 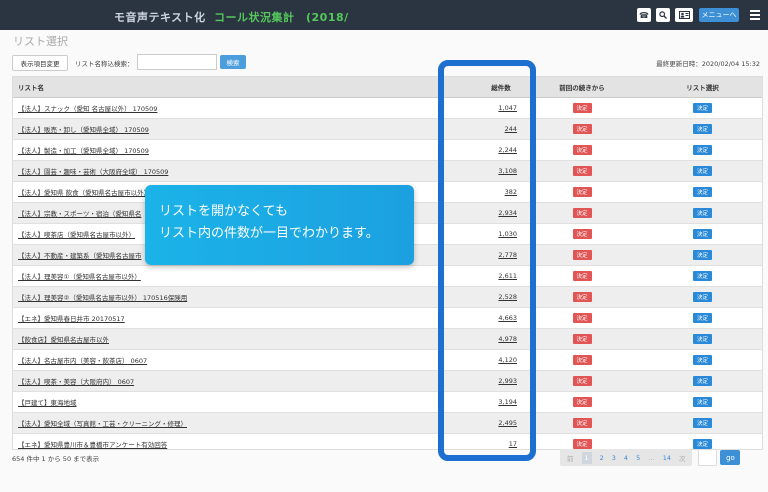 What do you see at coordinates (644, 15) in the screenshot?
I see `phone-button: ☎` at bounding box center [644, 15].